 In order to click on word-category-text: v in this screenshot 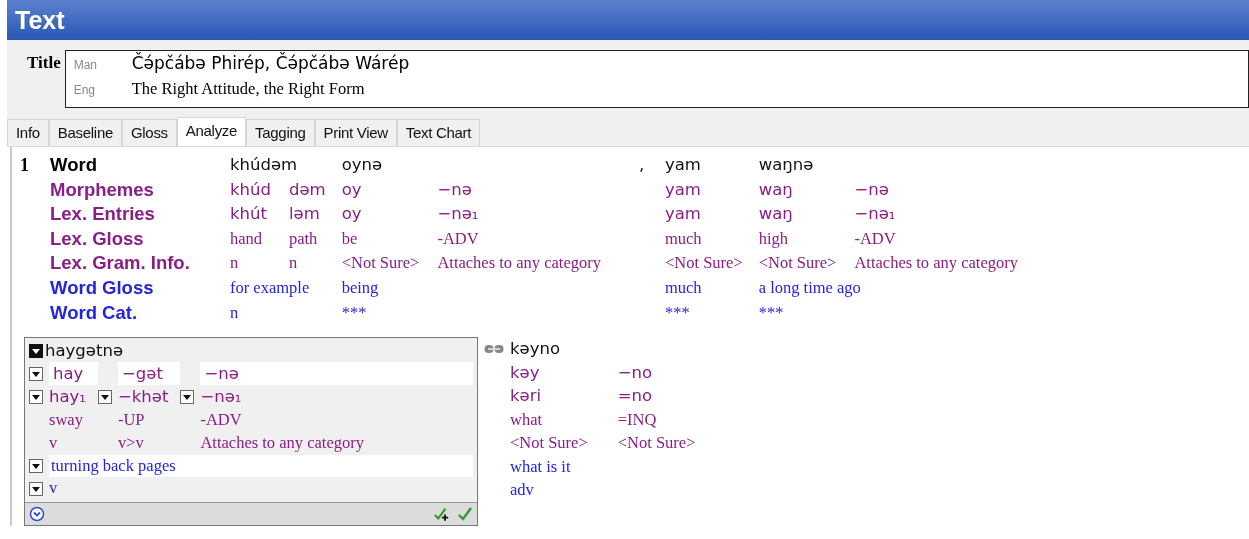, I will do `click(53, 488)`.